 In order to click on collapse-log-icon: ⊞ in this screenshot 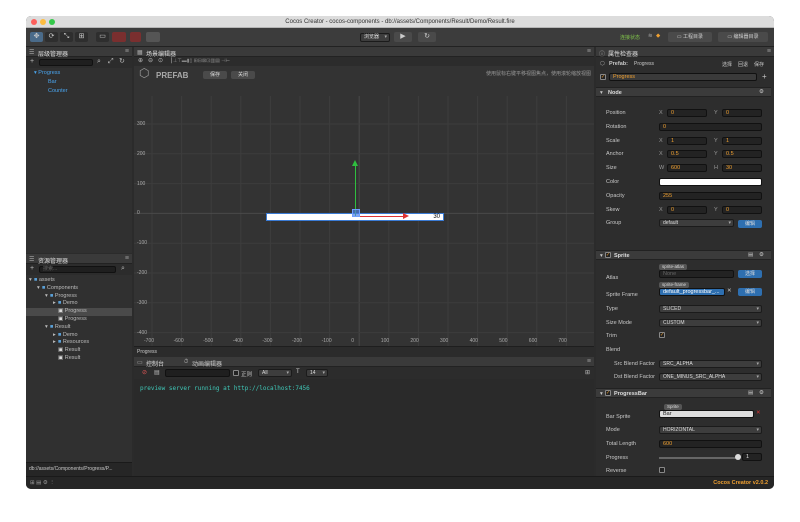, I will do `click(587, 373)`.